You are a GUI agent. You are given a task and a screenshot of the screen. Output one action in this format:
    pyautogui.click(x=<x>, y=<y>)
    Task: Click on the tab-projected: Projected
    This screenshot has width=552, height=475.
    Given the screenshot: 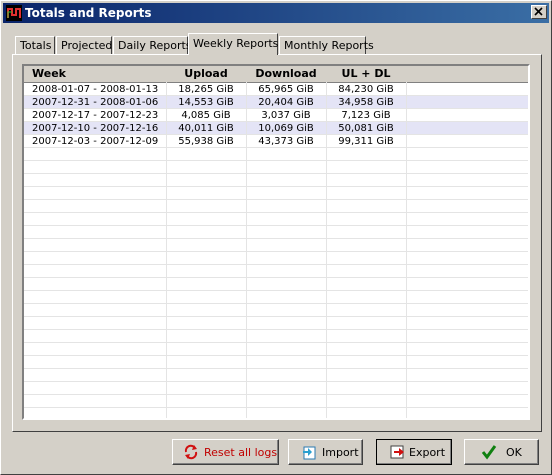 What is the action you would take?
    pyautogui.click(x=84, y=45)
    